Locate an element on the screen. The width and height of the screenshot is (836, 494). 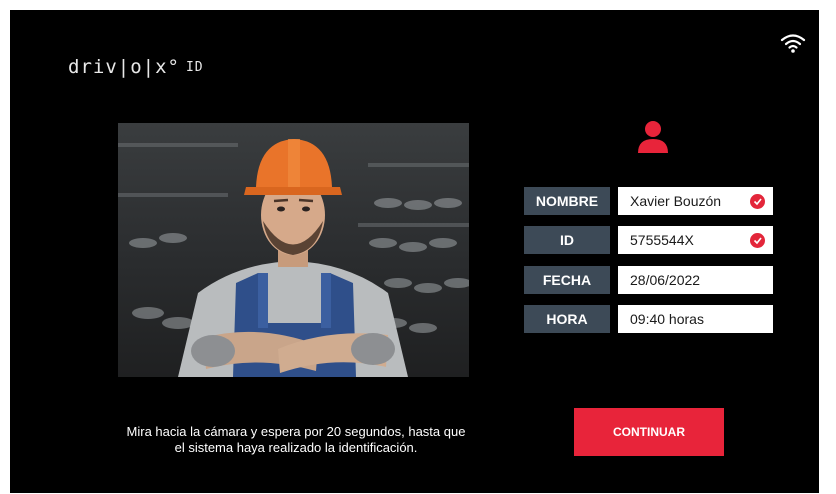
hora-value: 09:40 horas is located at coordinates (695, 319).